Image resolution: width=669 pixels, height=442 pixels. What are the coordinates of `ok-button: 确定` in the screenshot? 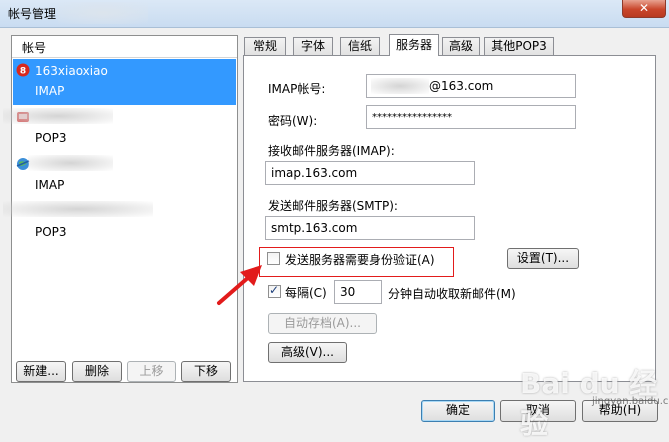 It's located at (458, 411).